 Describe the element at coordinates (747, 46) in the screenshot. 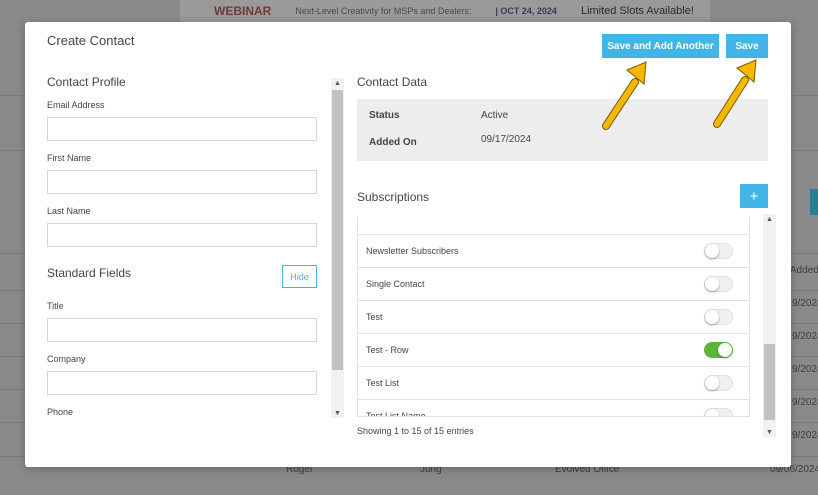

I see `save-button: Save` at that location.